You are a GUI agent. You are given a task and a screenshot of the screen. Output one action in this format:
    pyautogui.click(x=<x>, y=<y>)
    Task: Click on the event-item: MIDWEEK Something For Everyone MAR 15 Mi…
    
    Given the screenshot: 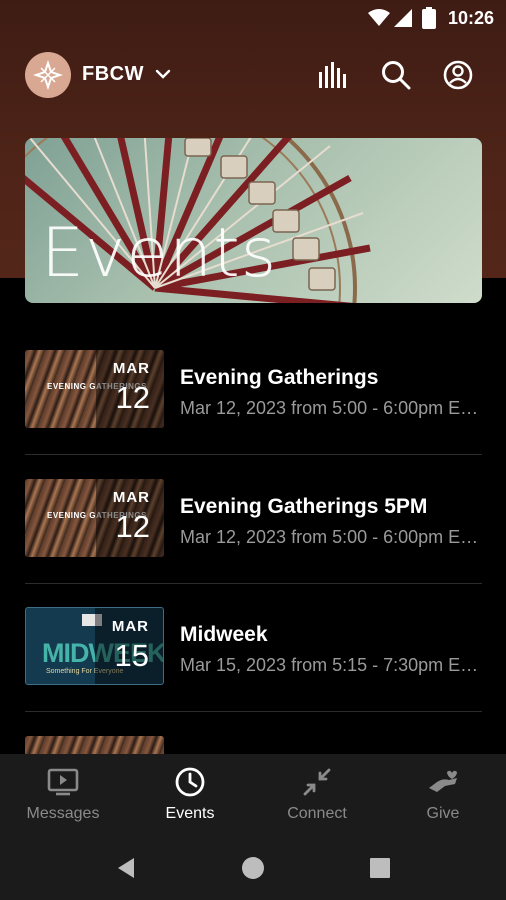 What is the action you would take?
    pyautogui.click(x=253, y=644)
    